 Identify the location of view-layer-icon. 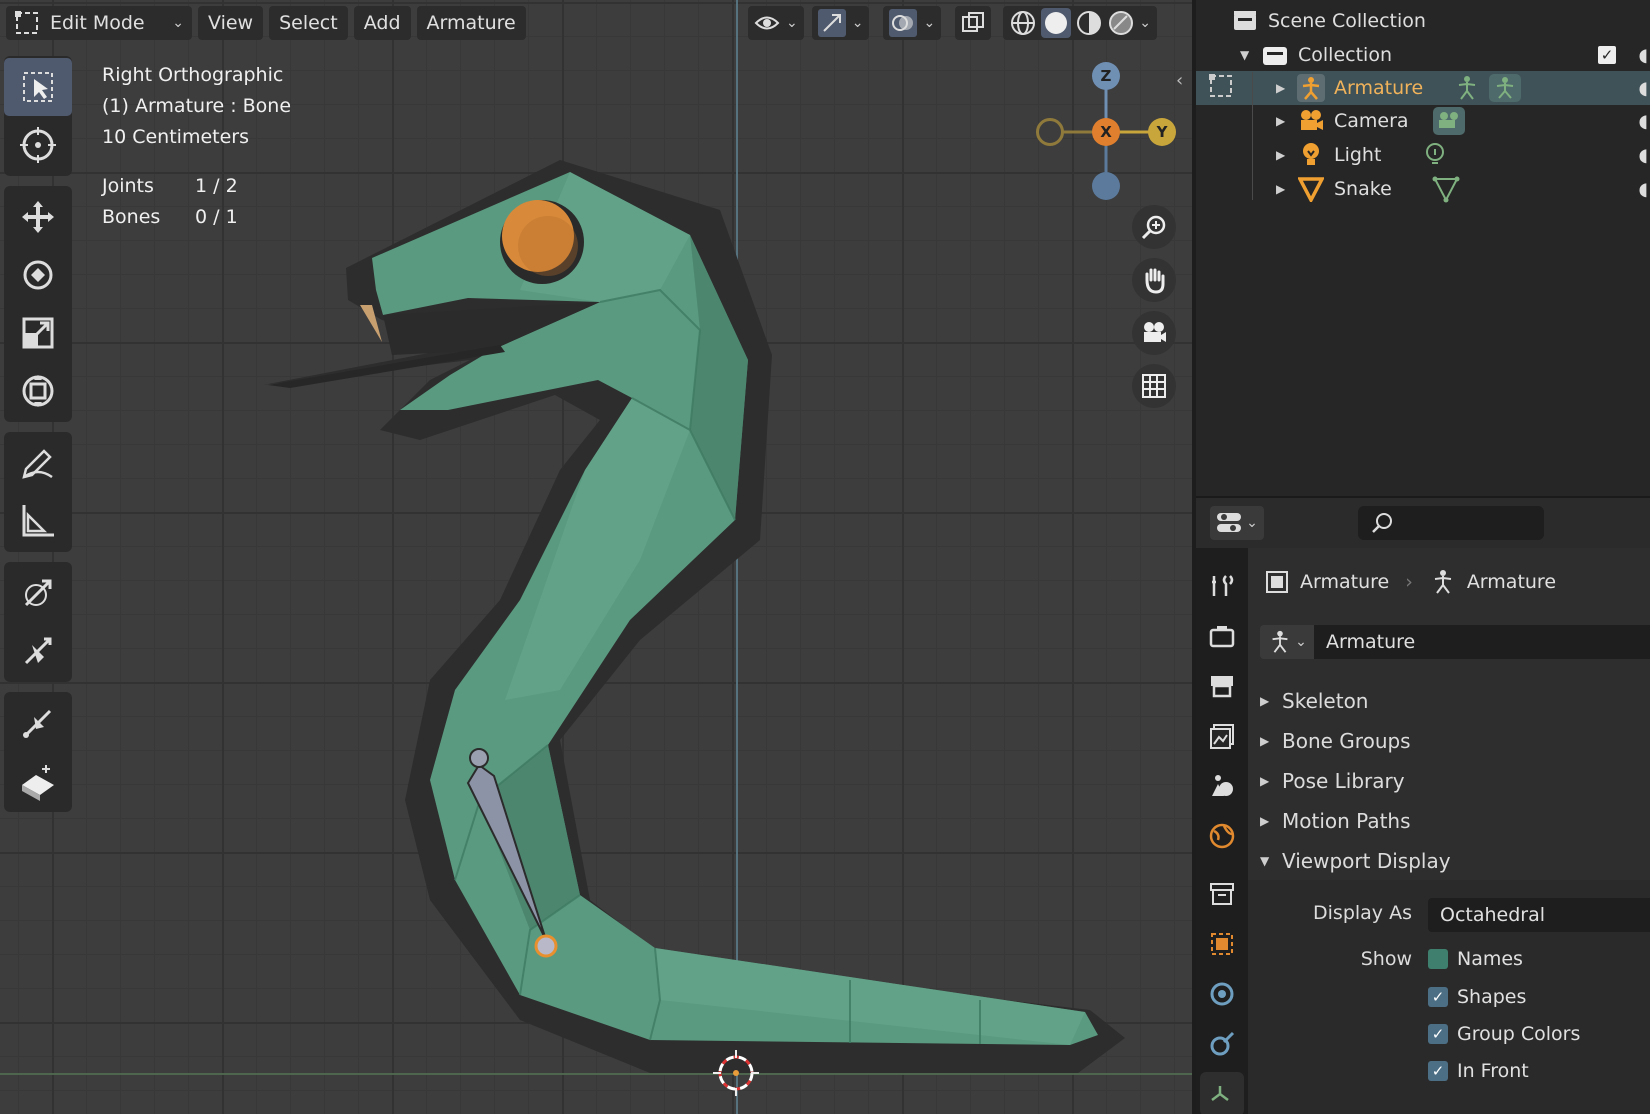
(1222, 736).